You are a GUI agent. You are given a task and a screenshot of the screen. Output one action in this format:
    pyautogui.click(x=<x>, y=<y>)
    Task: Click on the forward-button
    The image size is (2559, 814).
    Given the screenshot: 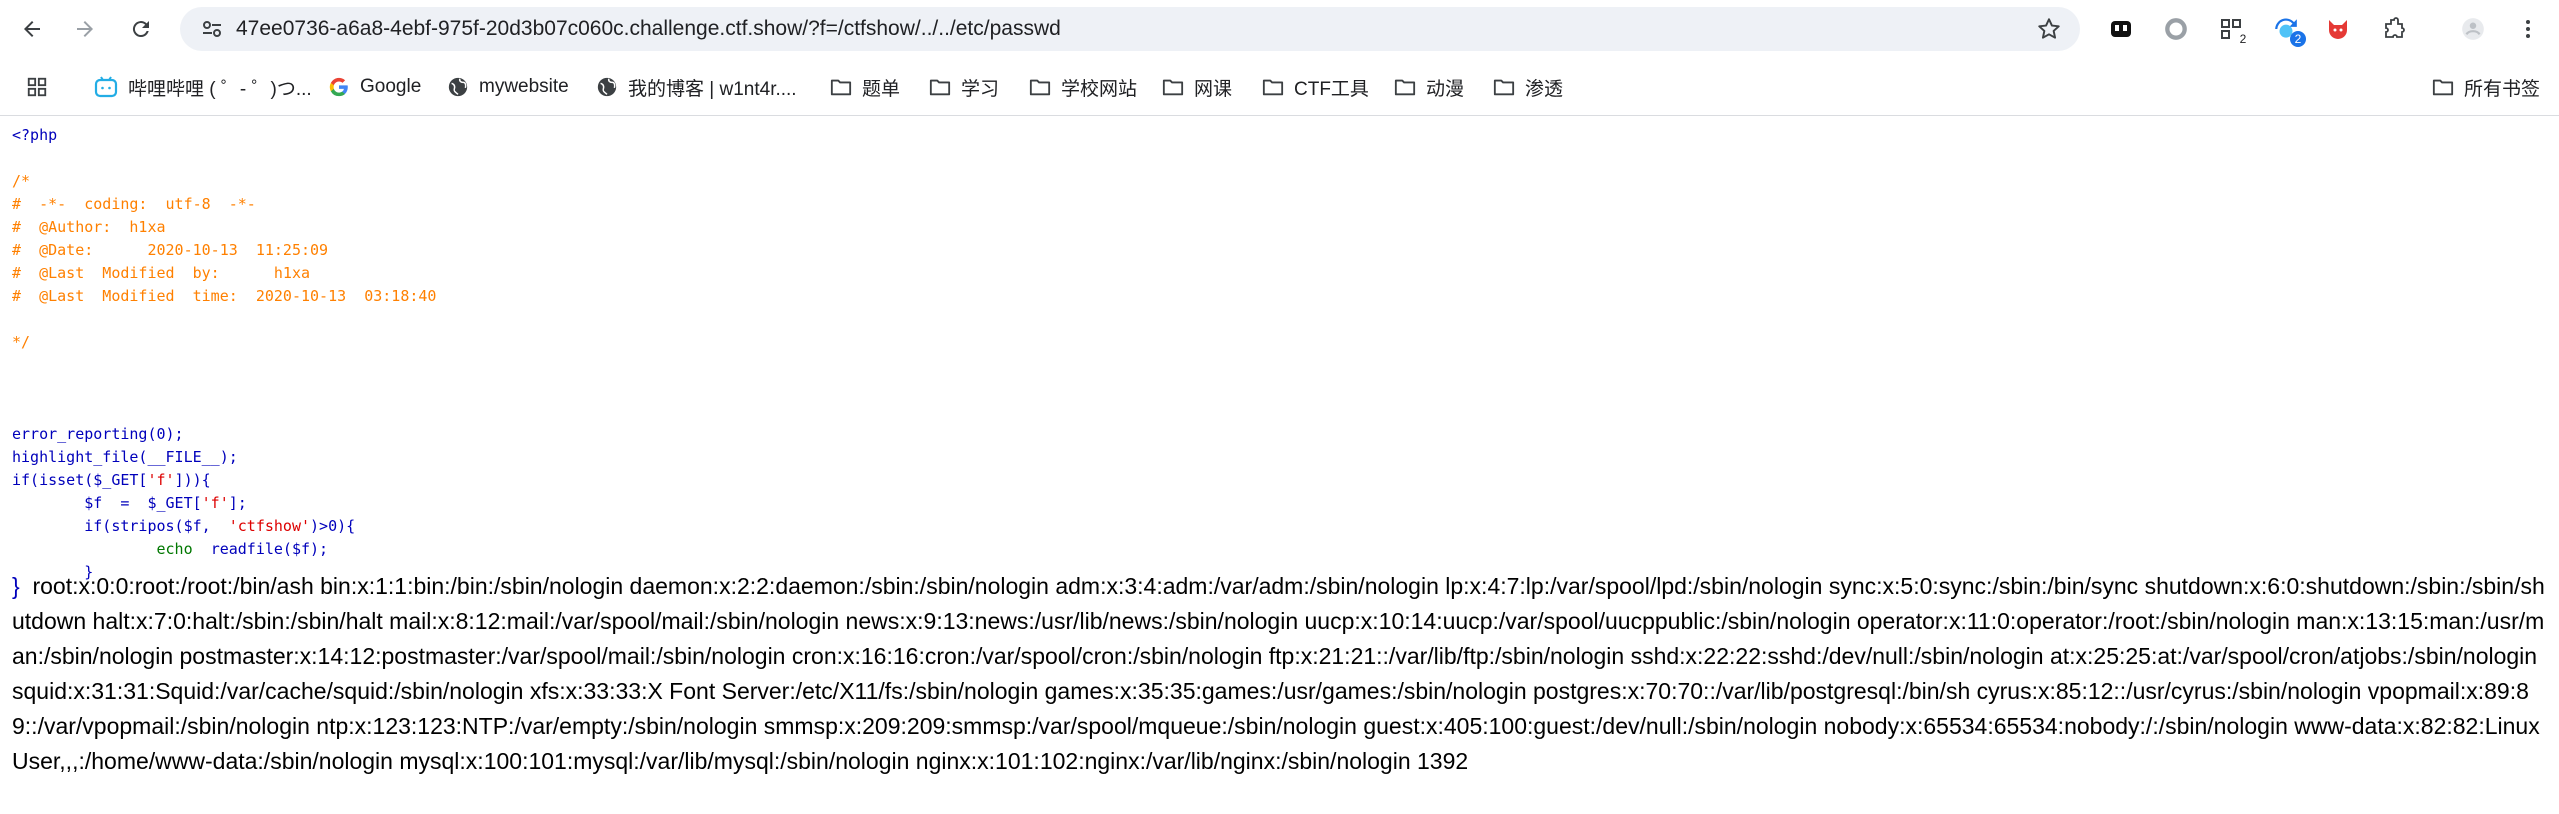 What is the action you would take?
    pyautogui.click(x=85, y=29)
    